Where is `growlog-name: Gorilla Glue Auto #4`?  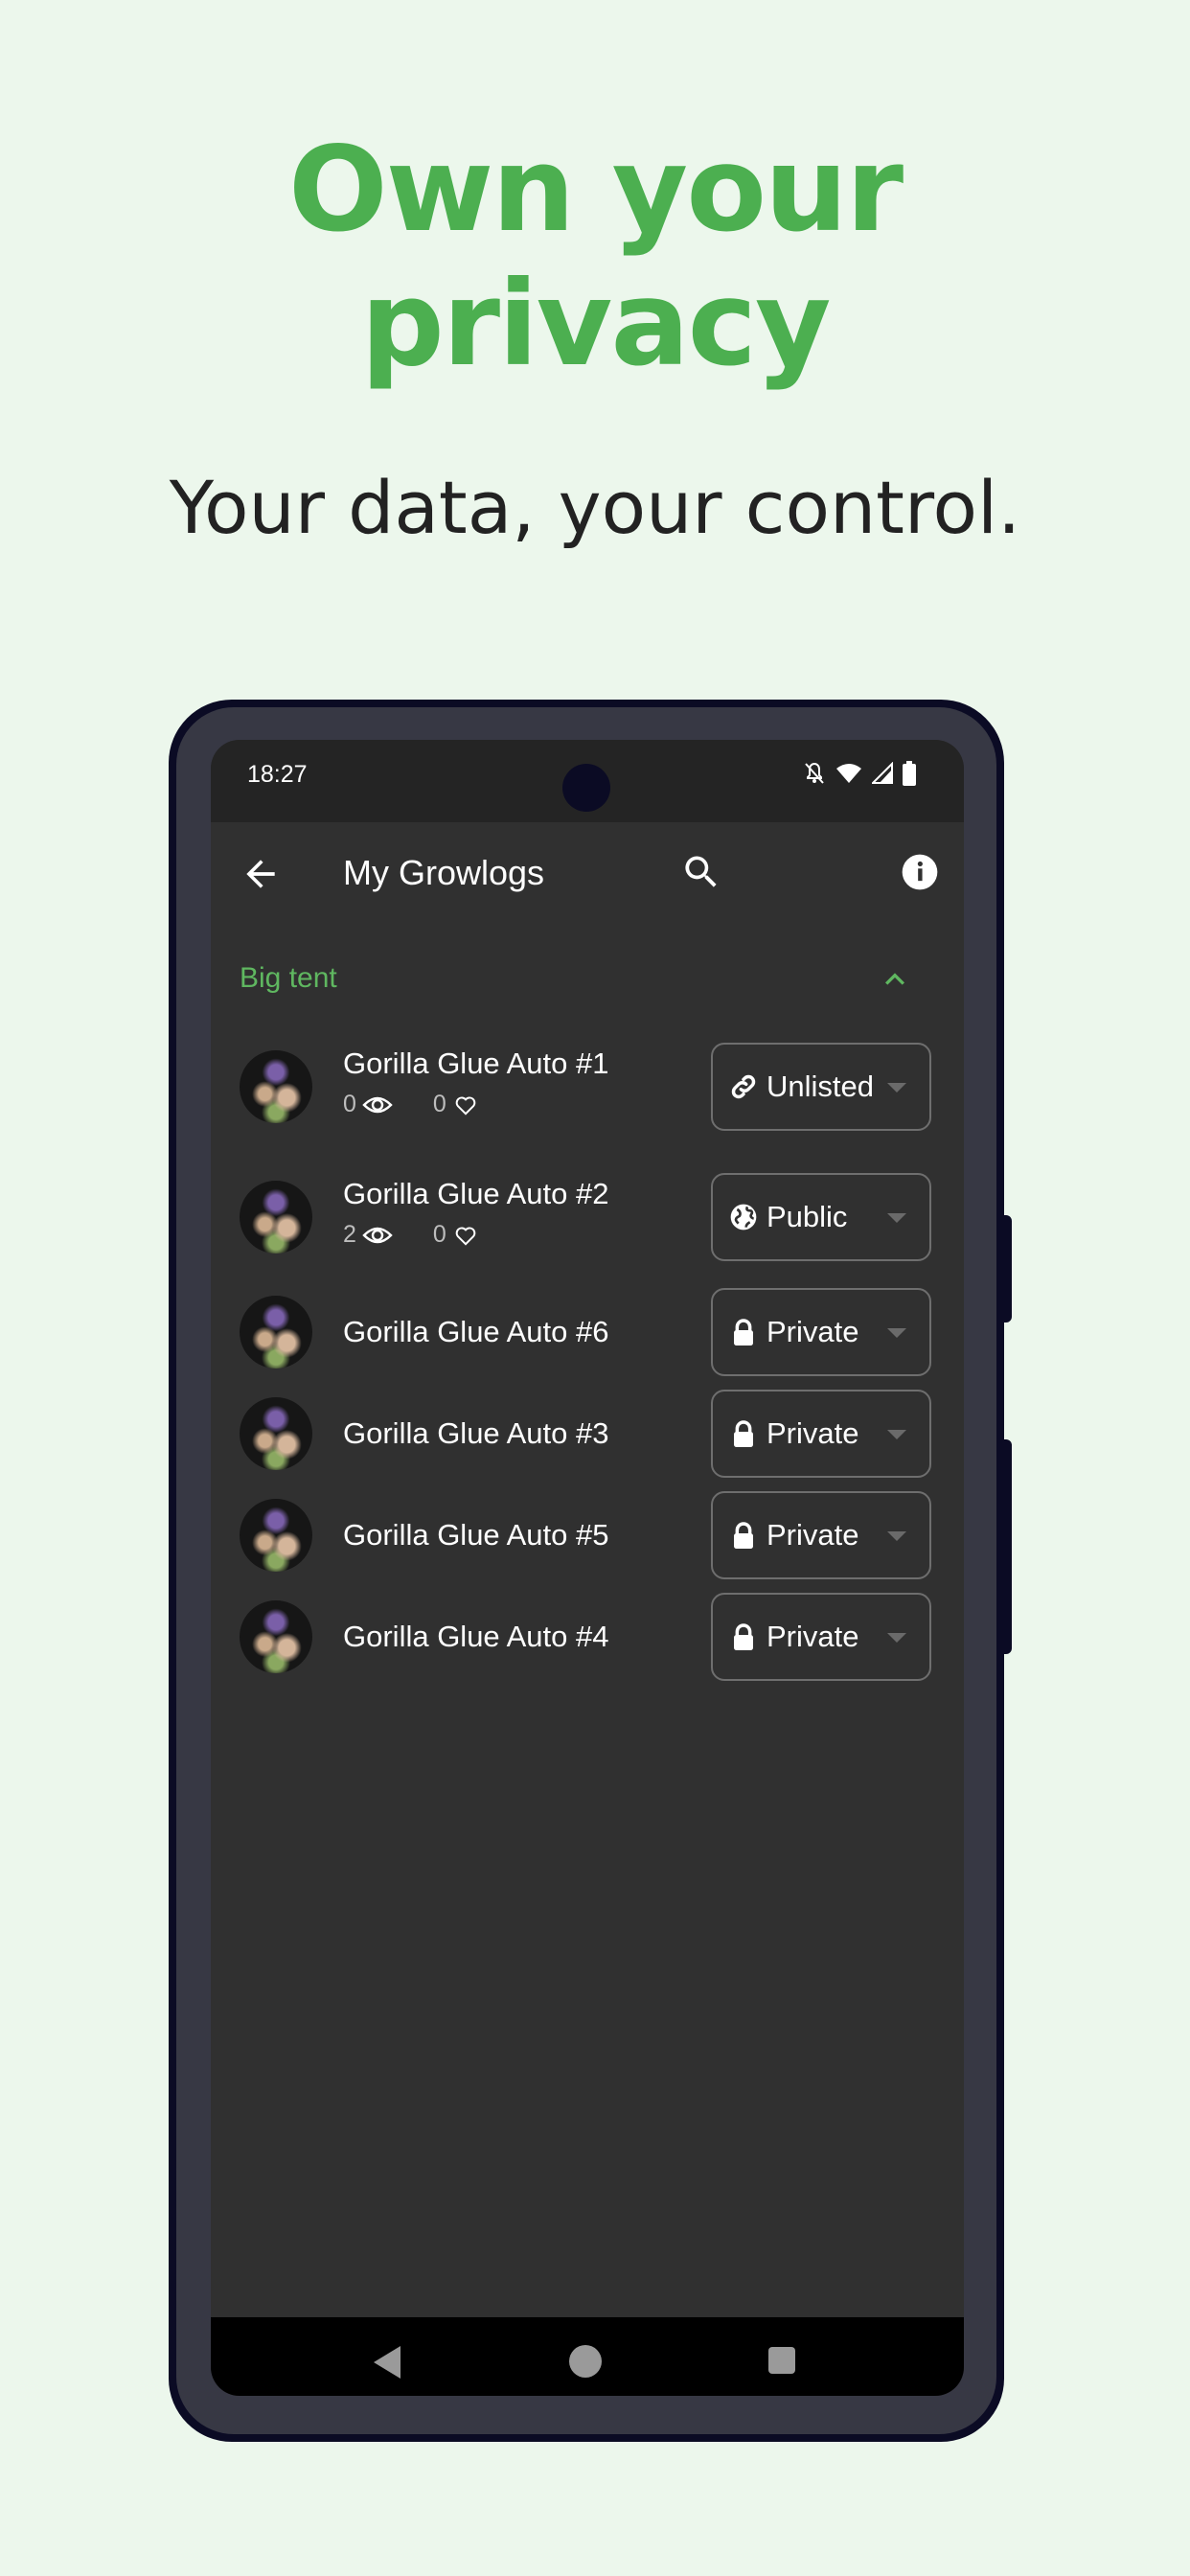
growlog-name: Gorilla Glue Auto #4 is located at coordinates (476, 1636).